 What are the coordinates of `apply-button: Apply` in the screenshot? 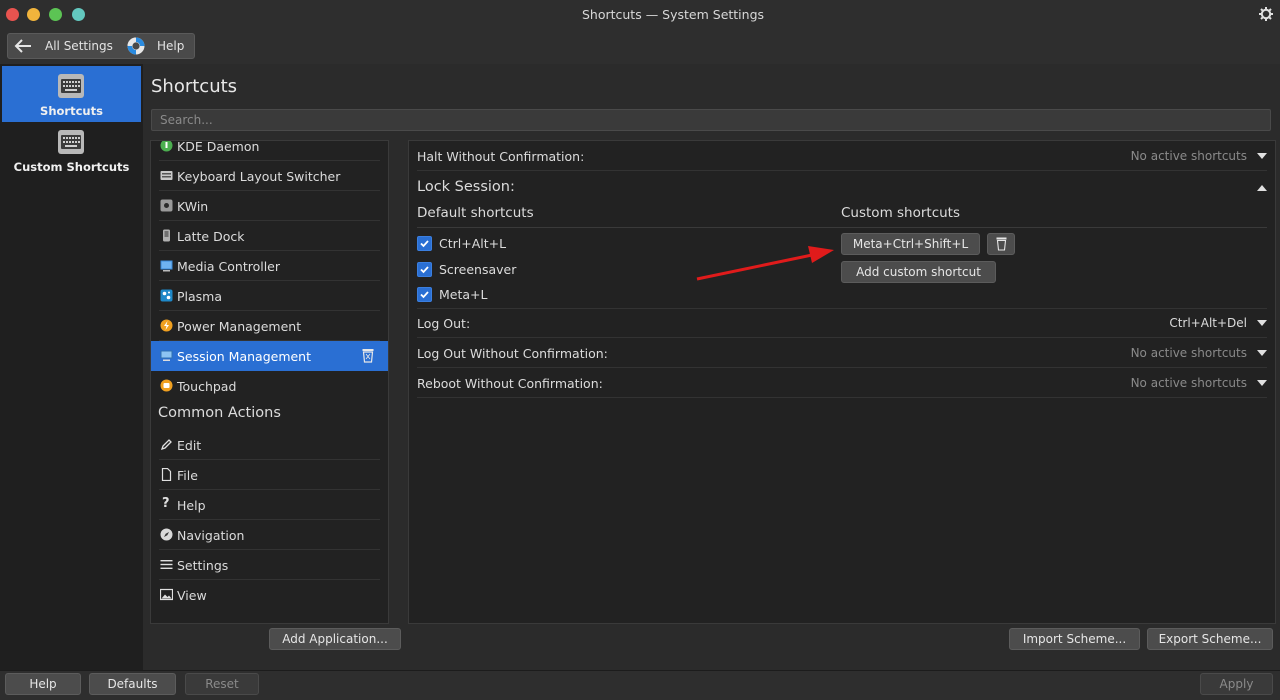 It's located at (1236, 684).